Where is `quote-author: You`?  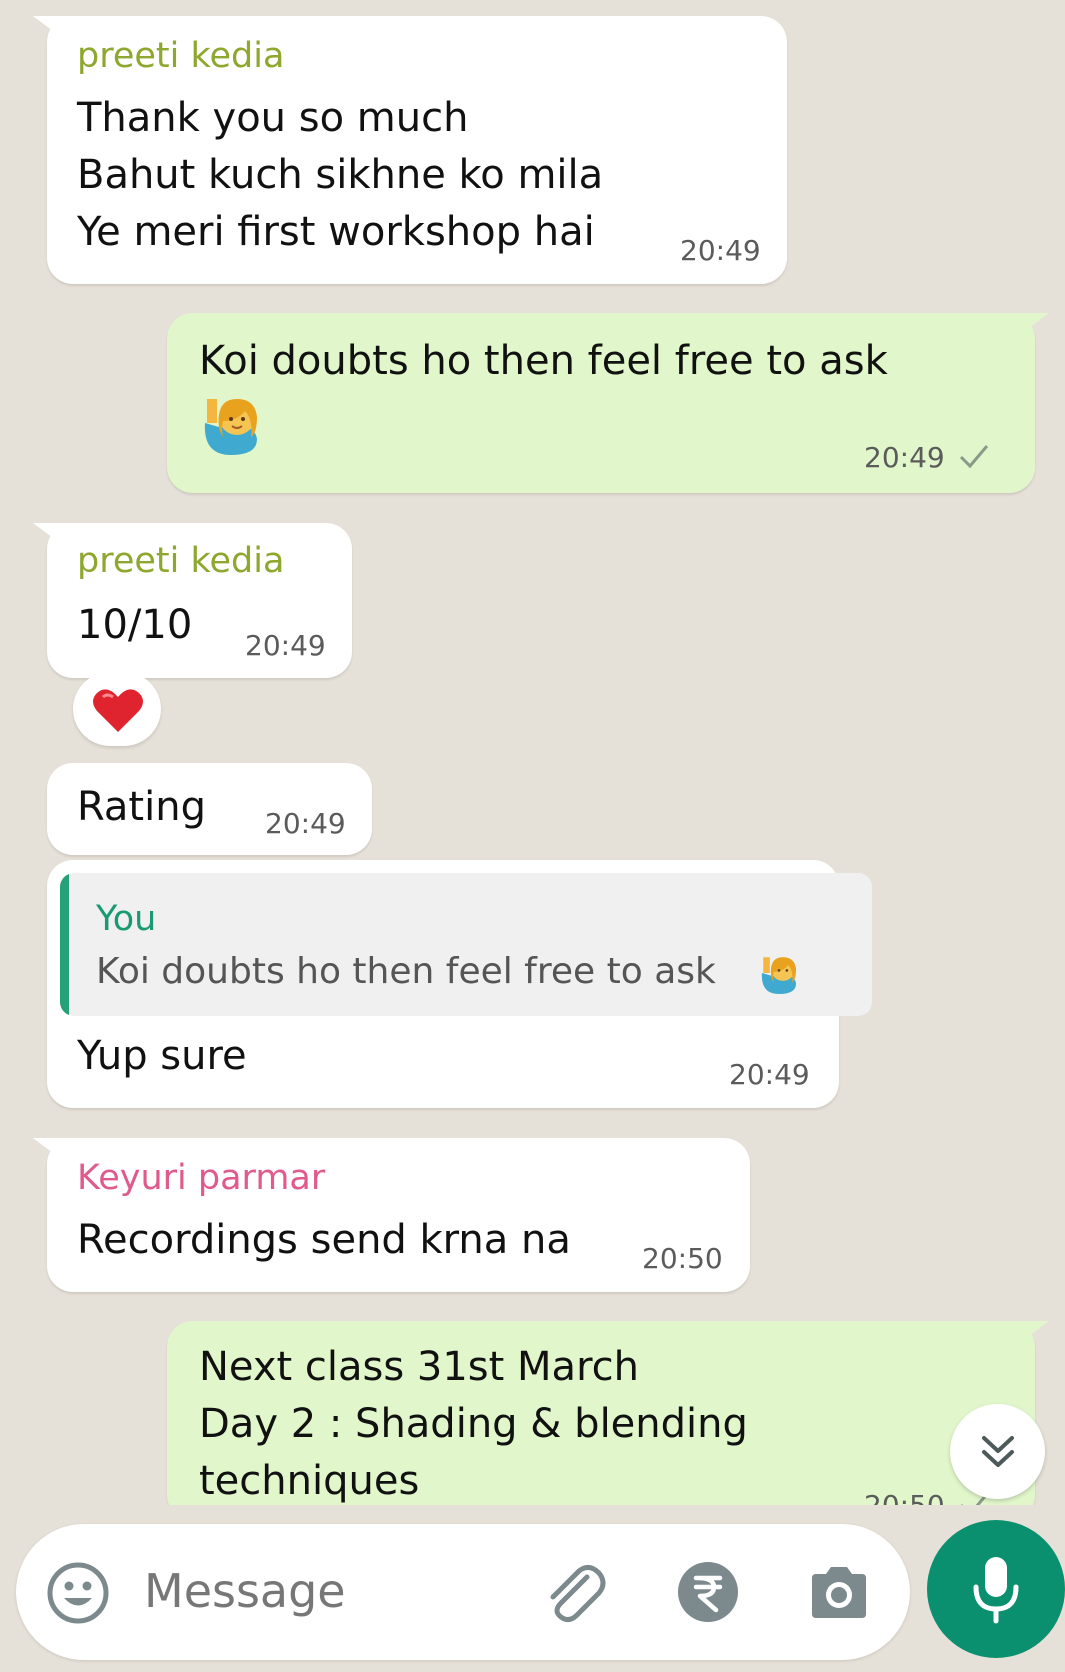 quote-author: You is located at coordinates (126, 919).